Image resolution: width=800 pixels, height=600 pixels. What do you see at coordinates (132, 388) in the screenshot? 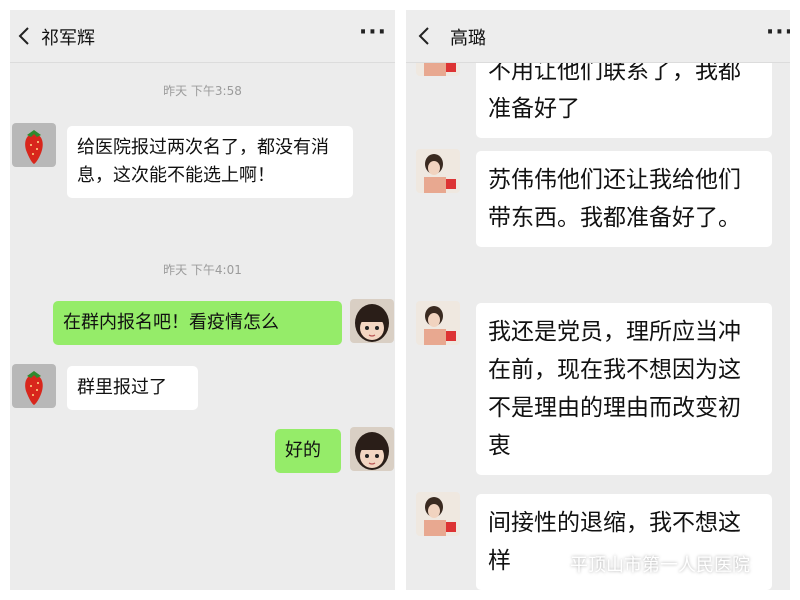
I see `message-bubble: 群里报过了` at bounding box center [132, 388].